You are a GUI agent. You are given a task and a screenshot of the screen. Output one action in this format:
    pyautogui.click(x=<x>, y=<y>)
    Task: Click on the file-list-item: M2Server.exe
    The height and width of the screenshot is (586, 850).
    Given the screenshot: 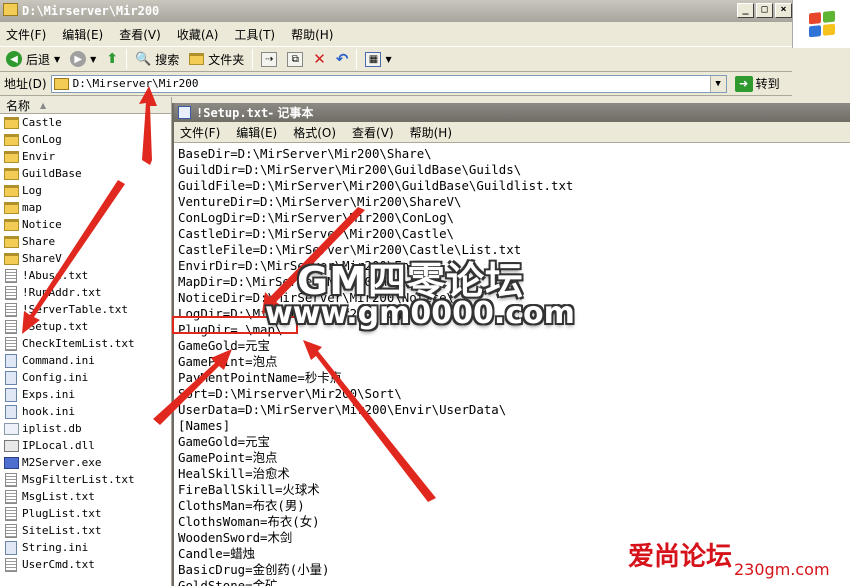 What is the action you would take?
    pyautogui.click(x=85, y=462)
    